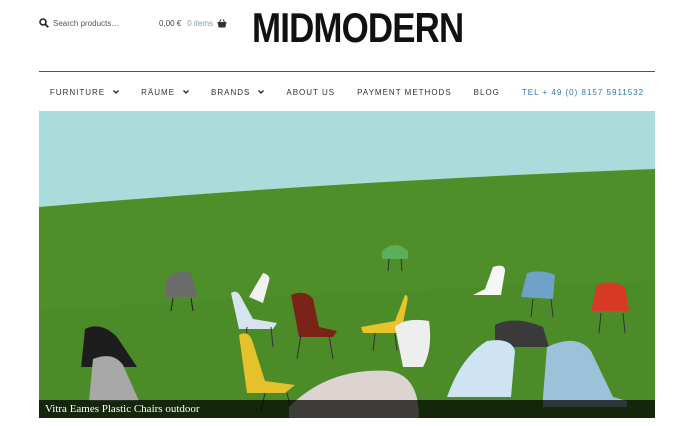 The height and width of the screenshot is (426, 694). I want to click on nav-item-label: RÄUME, so click(158, 92).